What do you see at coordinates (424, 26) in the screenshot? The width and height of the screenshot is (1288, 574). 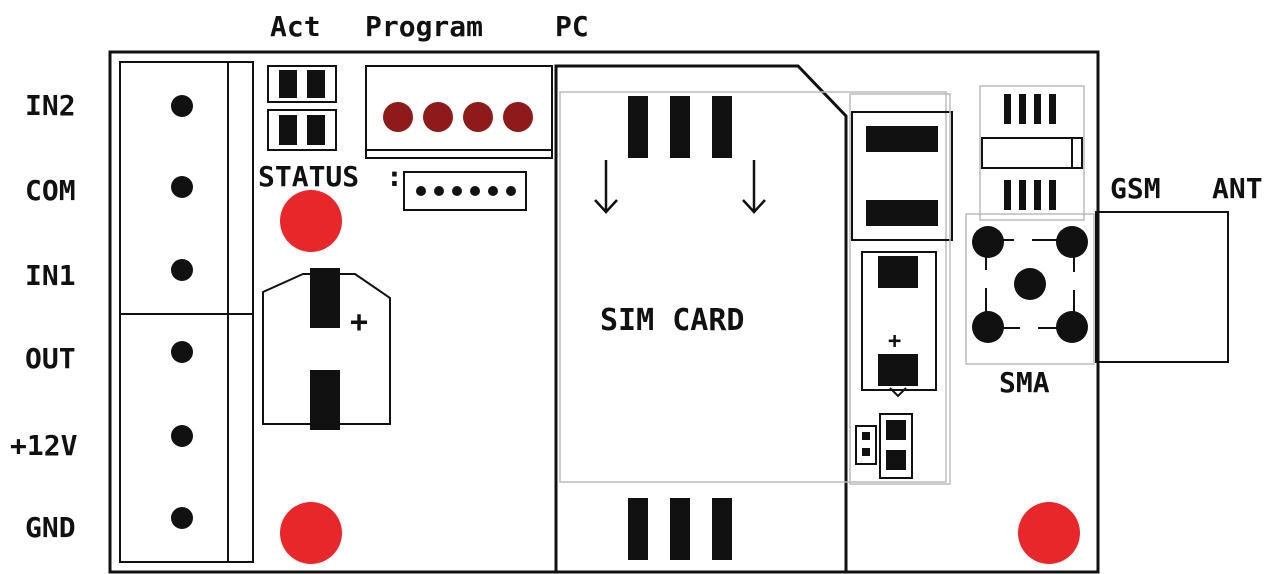 I see `program-label: Program` at bounding box center [424, 26].